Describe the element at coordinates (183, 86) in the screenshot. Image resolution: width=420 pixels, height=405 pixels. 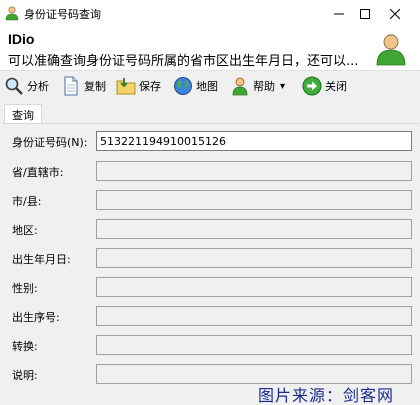
I see `globe-icon` at that location.